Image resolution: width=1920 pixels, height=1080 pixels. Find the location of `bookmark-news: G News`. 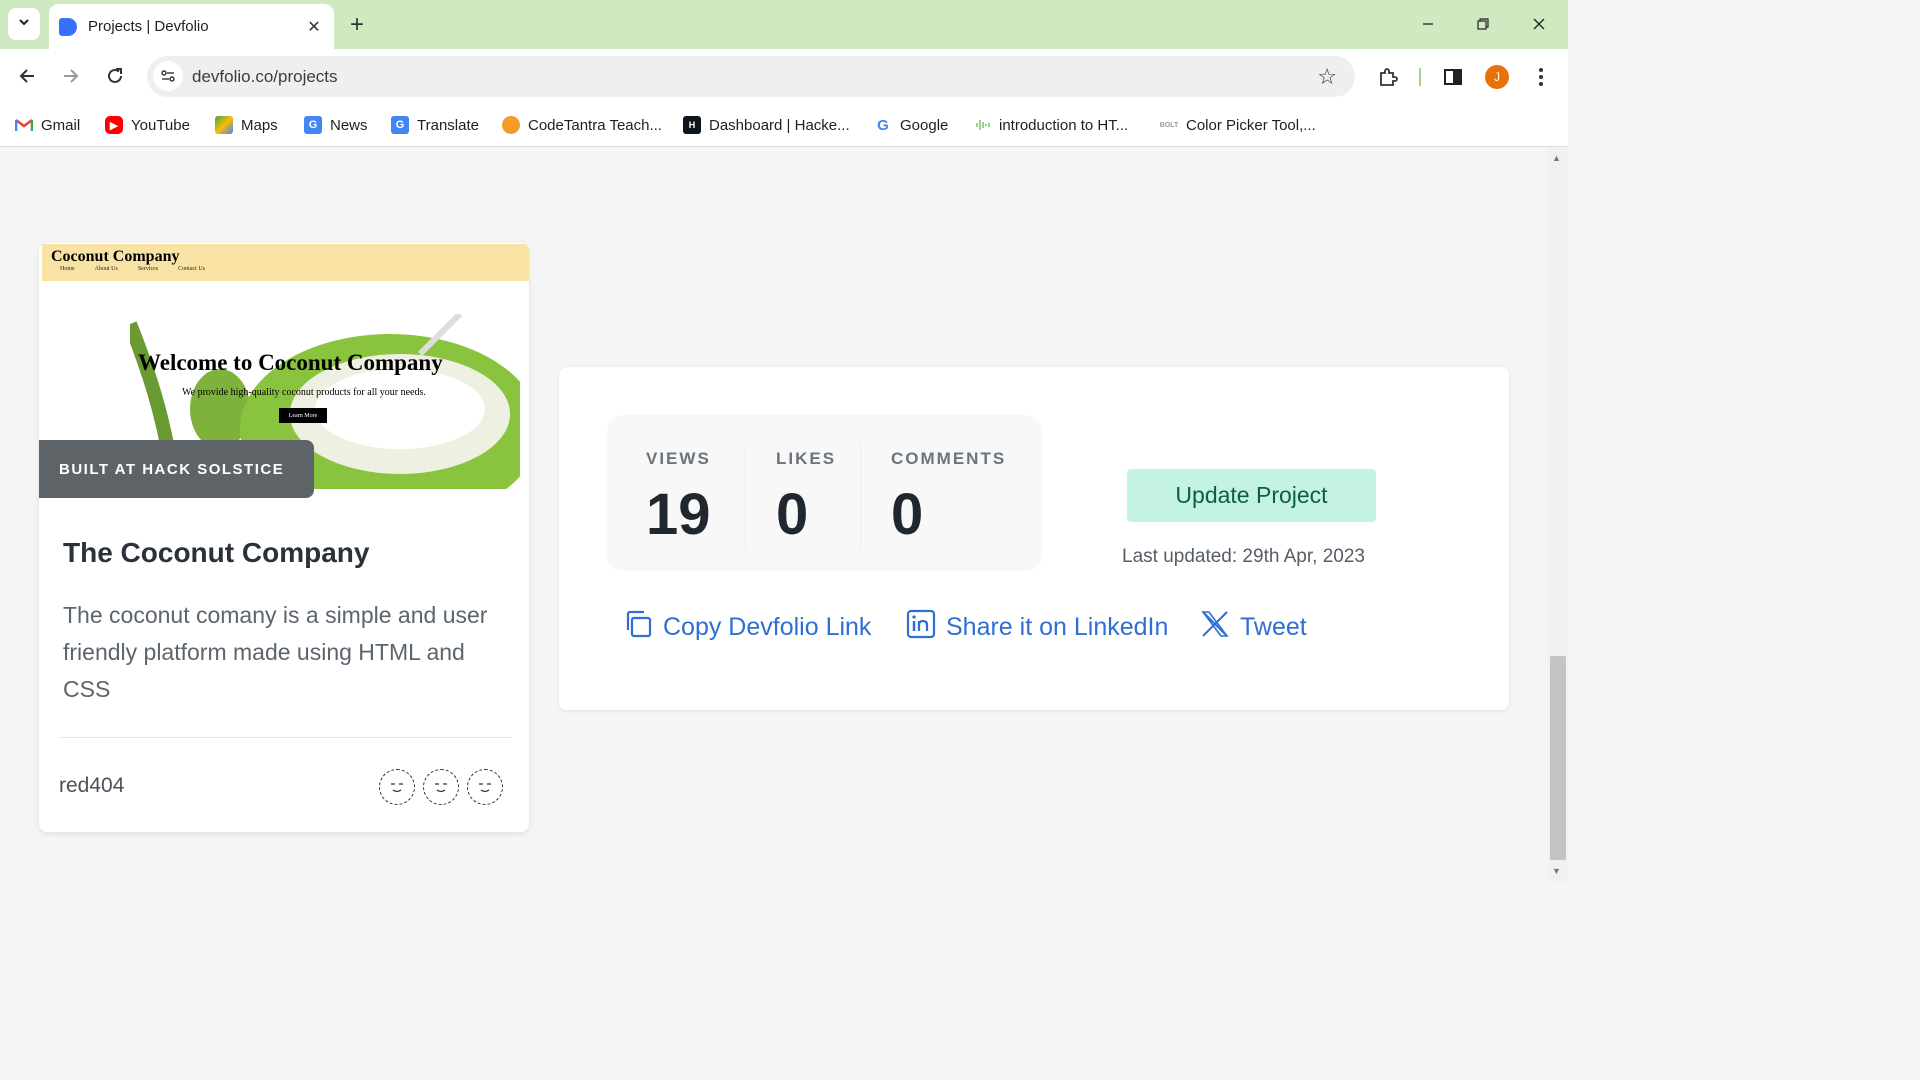

bookmark-news: G News is located at coordinates (336, 125).